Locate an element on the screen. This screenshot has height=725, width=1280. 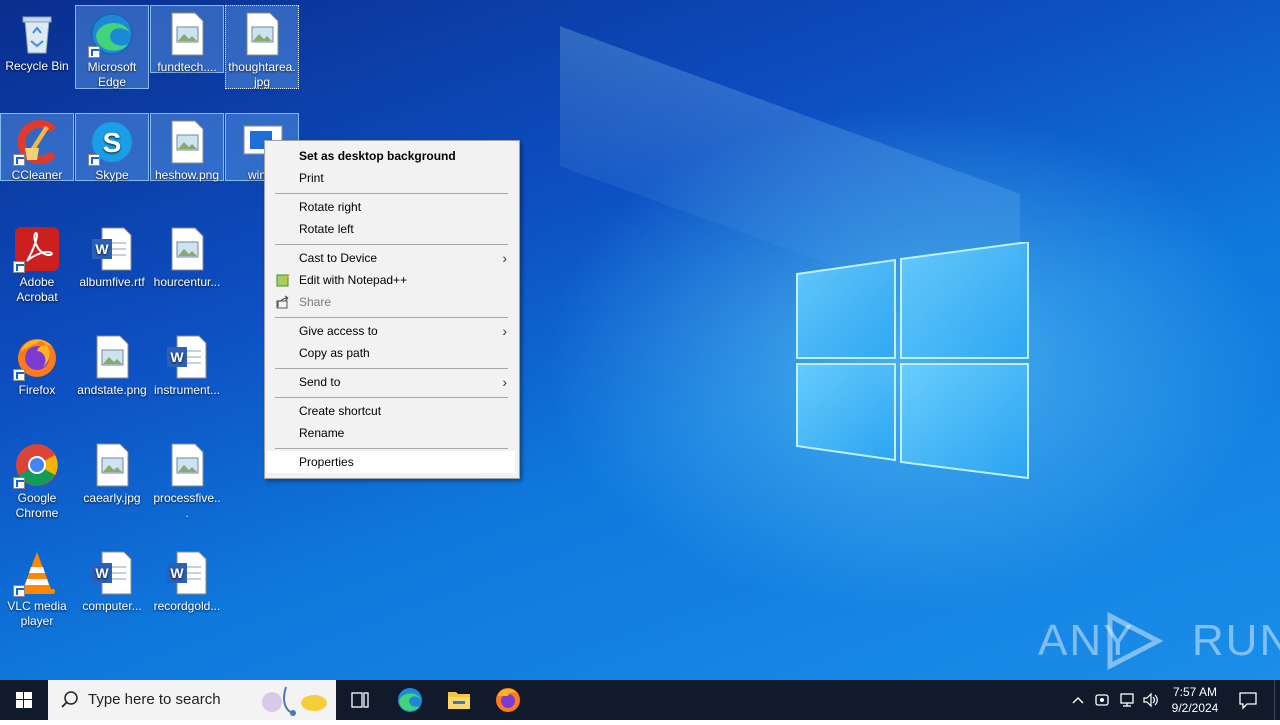
menu-item-copy-as-path: Copy as path is located at coordinates (391, 353).